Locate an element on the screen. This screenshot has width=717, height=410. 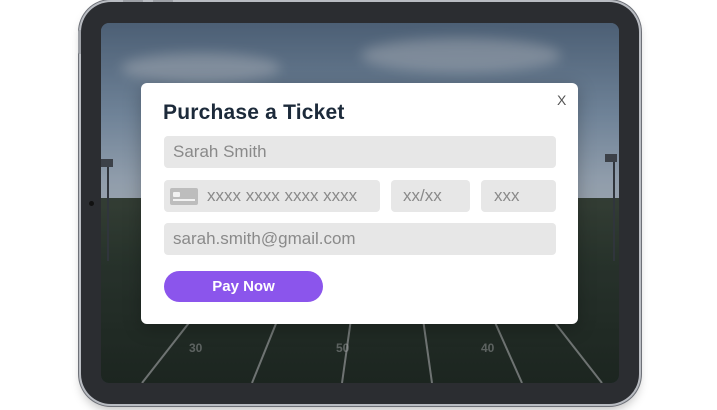
close-icon: X is located at coordinates (561, 100).